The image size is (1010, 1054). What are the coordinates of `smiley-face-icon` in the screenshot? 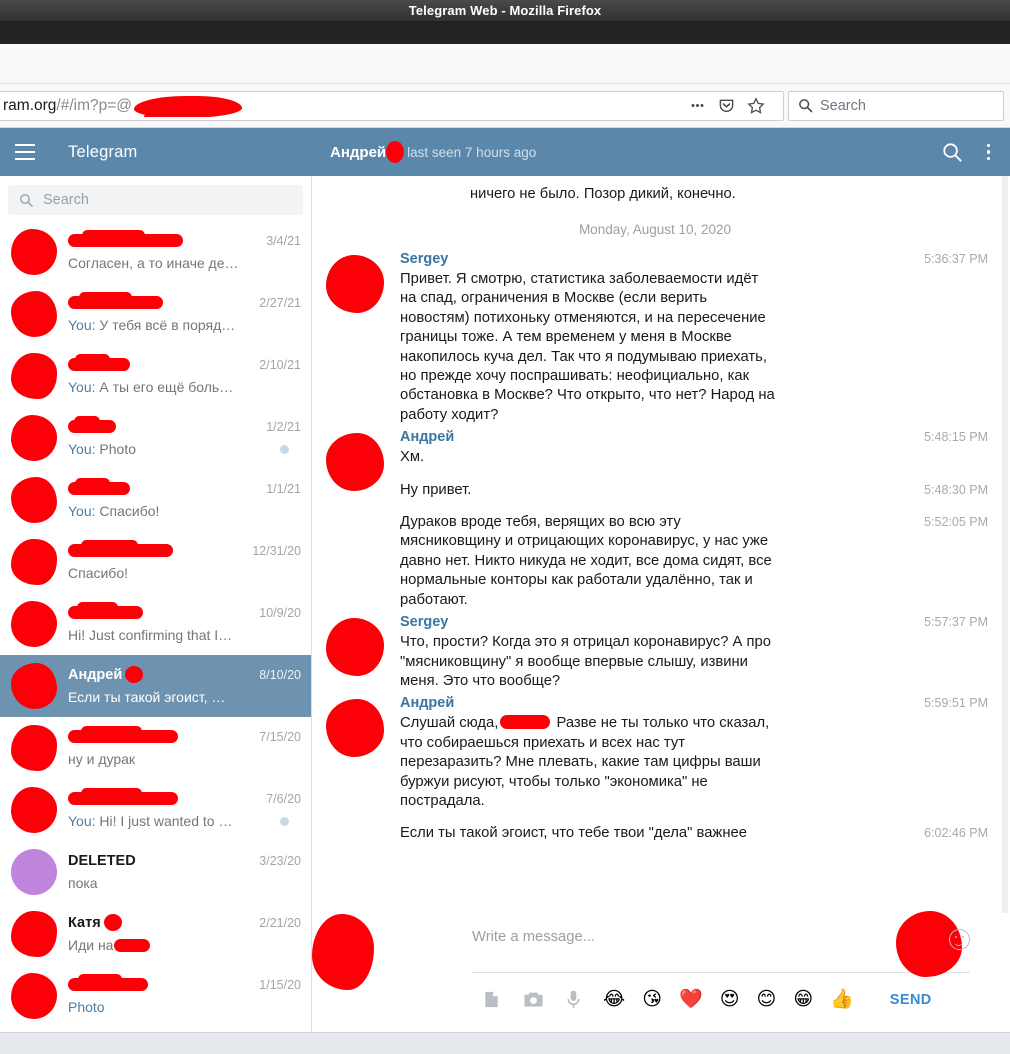 It's located at (959, 939).